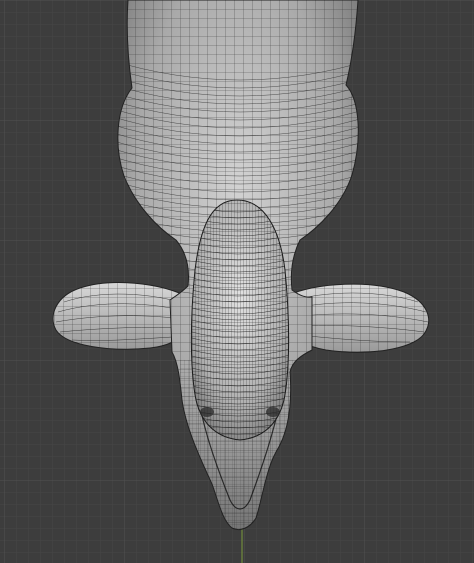 Image resolution: width=474 pixels, height=563 pixels. I want to click on right-nostril, so click(273, 412).